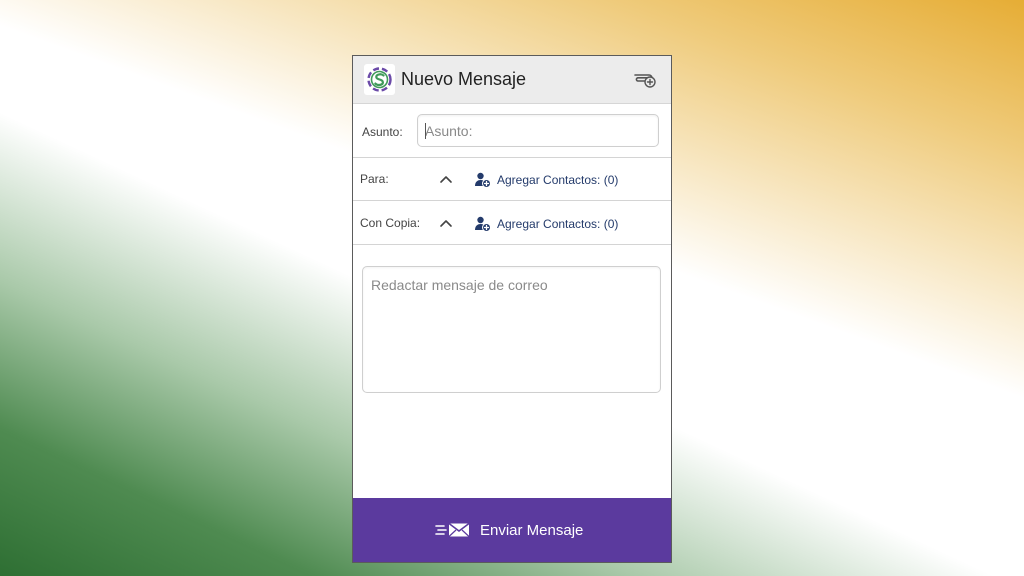 The width and height of the screenshot is (1024, 576). Describe the element at coordinates (374, 179) in the screenshot. I see `to-label: Para:` at that location.